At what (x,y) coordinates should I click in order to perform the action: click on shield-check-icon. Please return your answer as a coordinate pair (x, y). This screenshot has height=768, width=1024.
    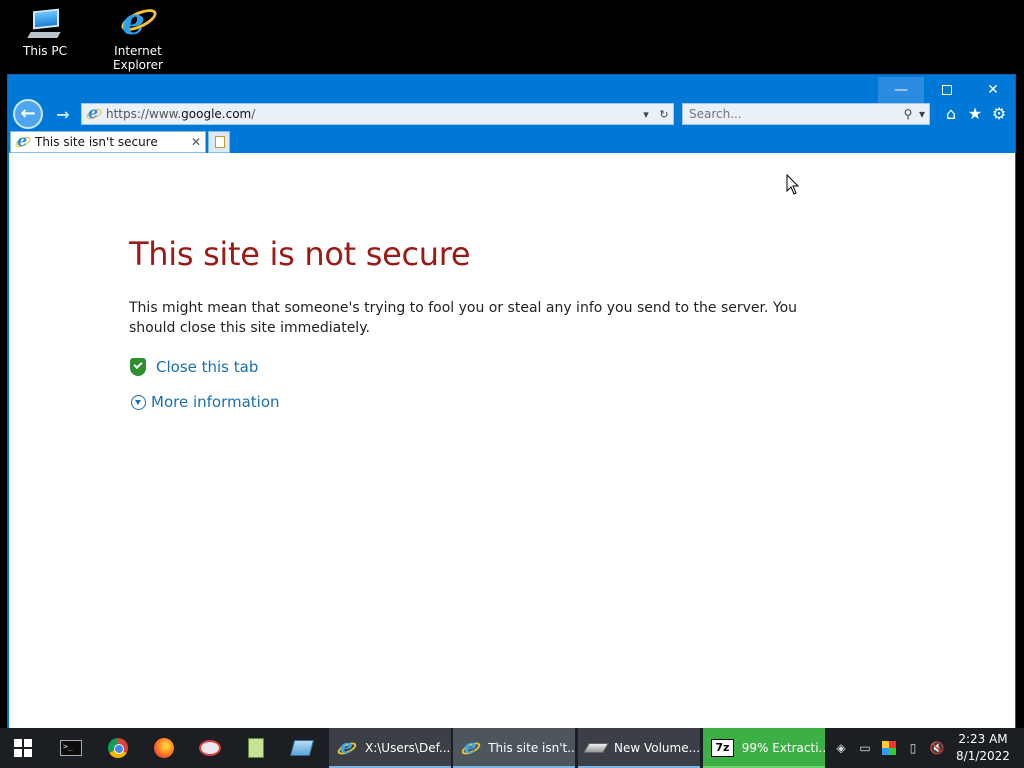
    Looking at the image, I should click on (138, 367).